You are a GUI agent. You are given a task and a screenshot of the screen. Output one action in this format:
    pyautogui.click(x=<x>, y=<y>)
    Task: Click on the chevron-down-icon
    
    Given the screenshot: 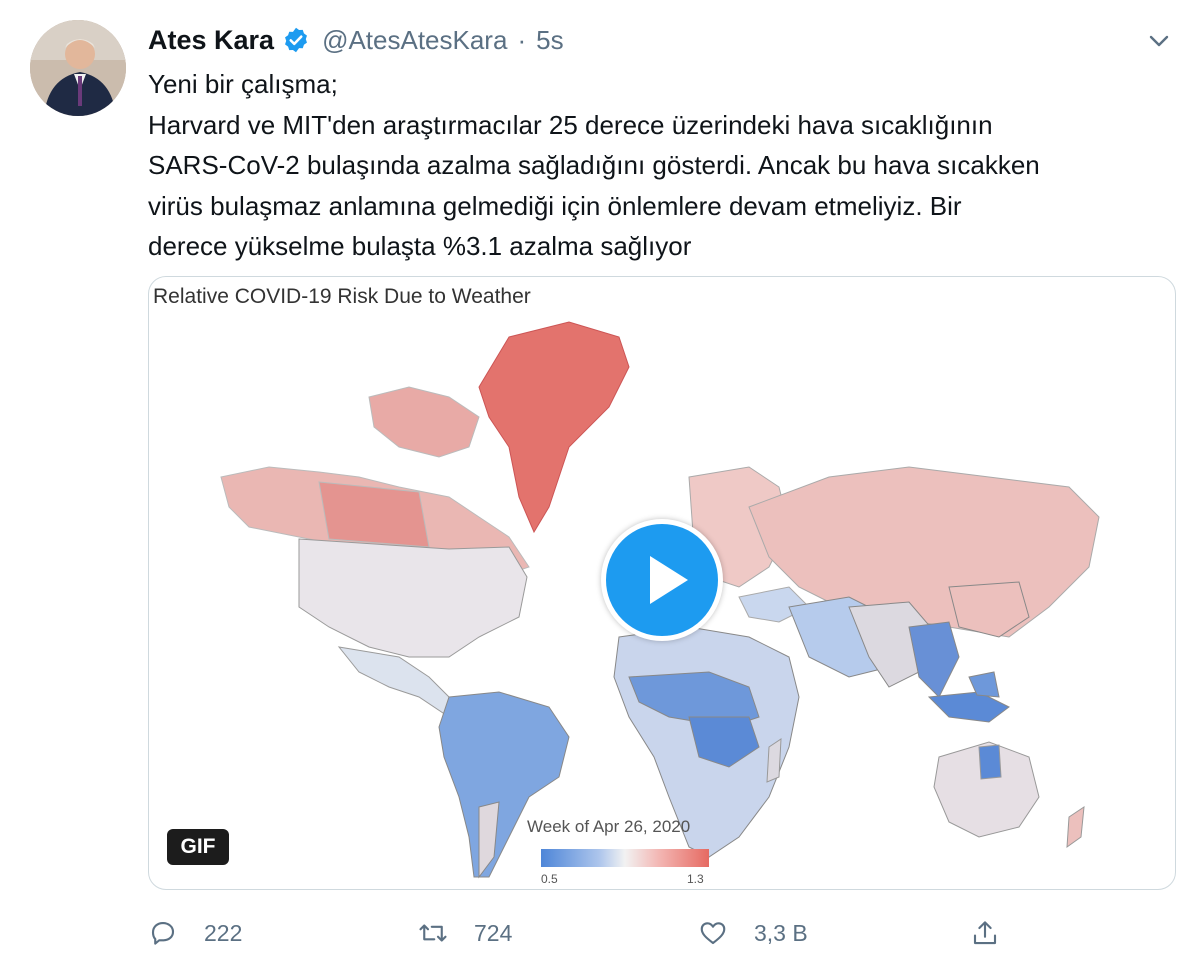 What is the action you would take?
    pyautogui.click(x=1159, y=41)
    